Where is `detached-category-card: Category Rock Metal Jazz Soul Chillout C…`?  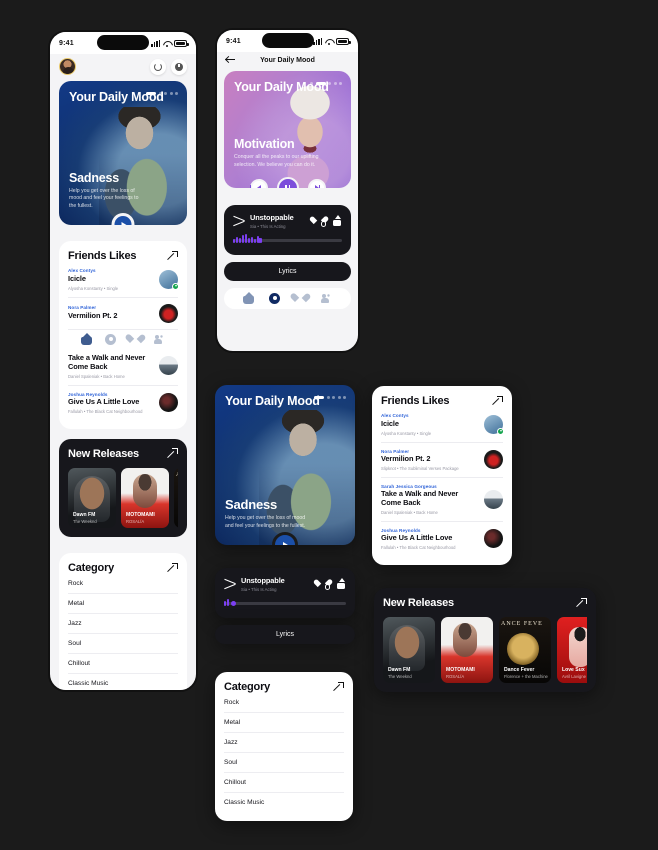 detached-category-card: Category Rock Metal Jazz Soul Chillout C… is located at coordinates (284, 747).